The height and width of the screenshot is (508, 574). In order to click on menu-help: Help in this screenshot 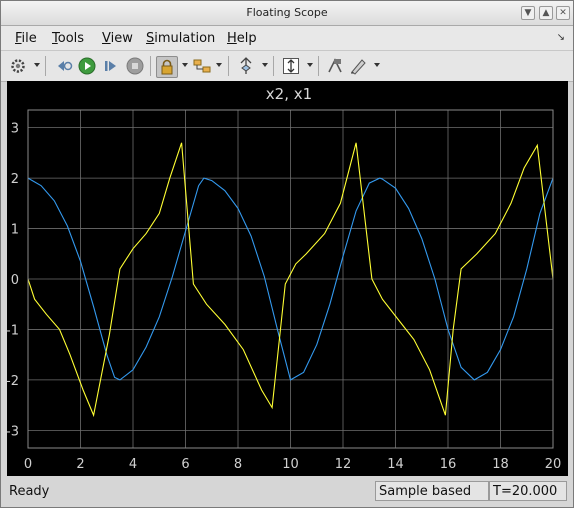, I will do `click(242, 38)`.